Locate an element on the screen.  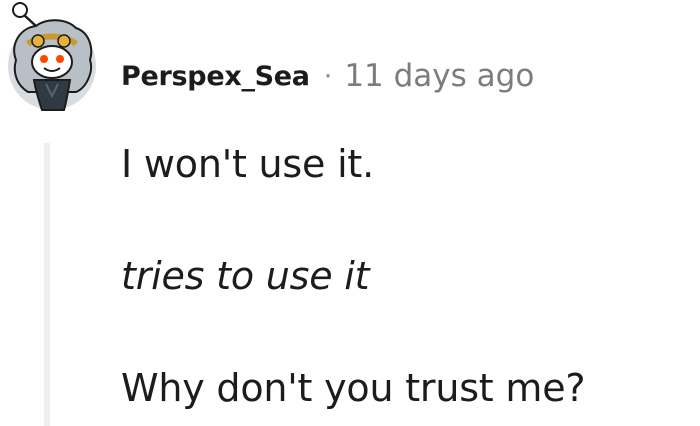
user-avatar is located at coordinates (52, 56).